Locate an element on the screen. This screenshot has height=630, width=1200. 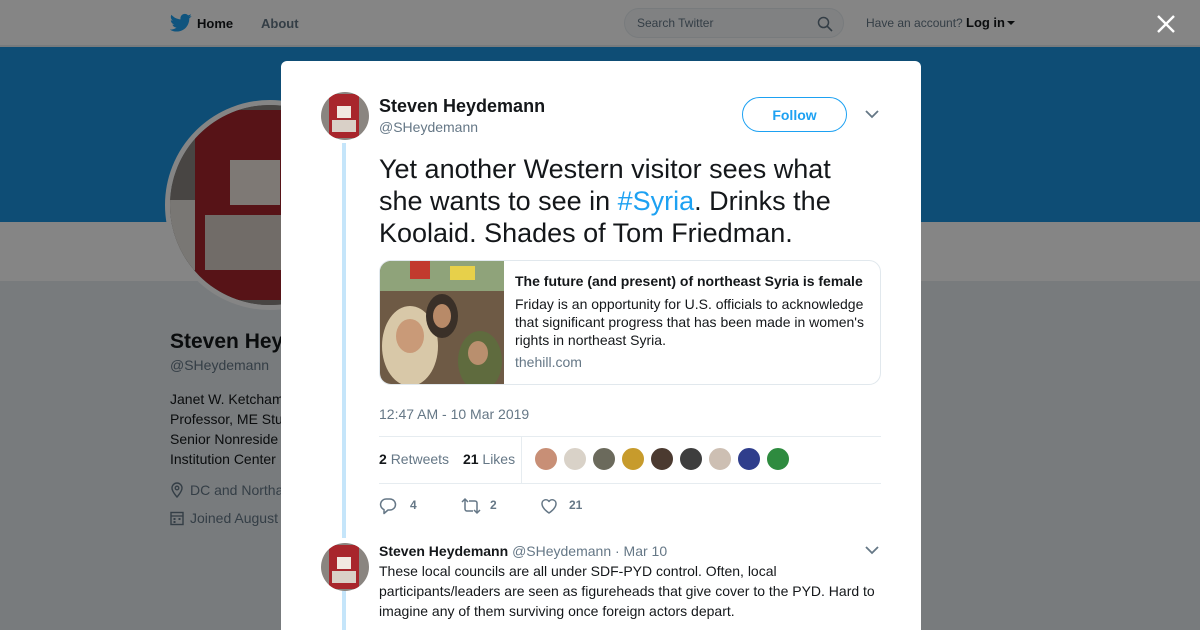
like-count: 21 is located at coordinates (576, 505).